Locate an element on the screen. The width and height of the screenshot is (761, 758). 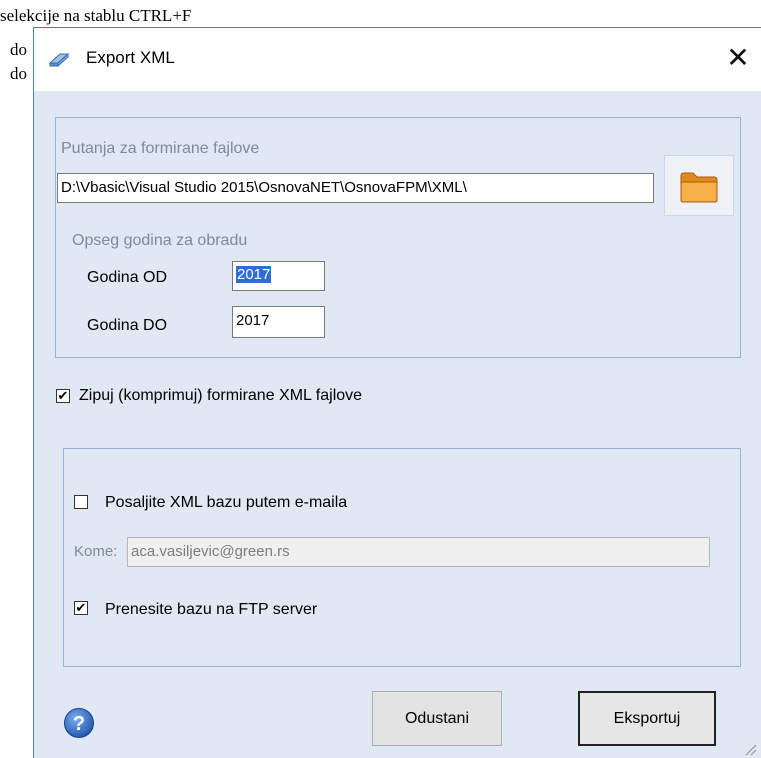
ftp-checkbox-label: Prenesite bazu na FTP server is located at coordinates (211, 610).